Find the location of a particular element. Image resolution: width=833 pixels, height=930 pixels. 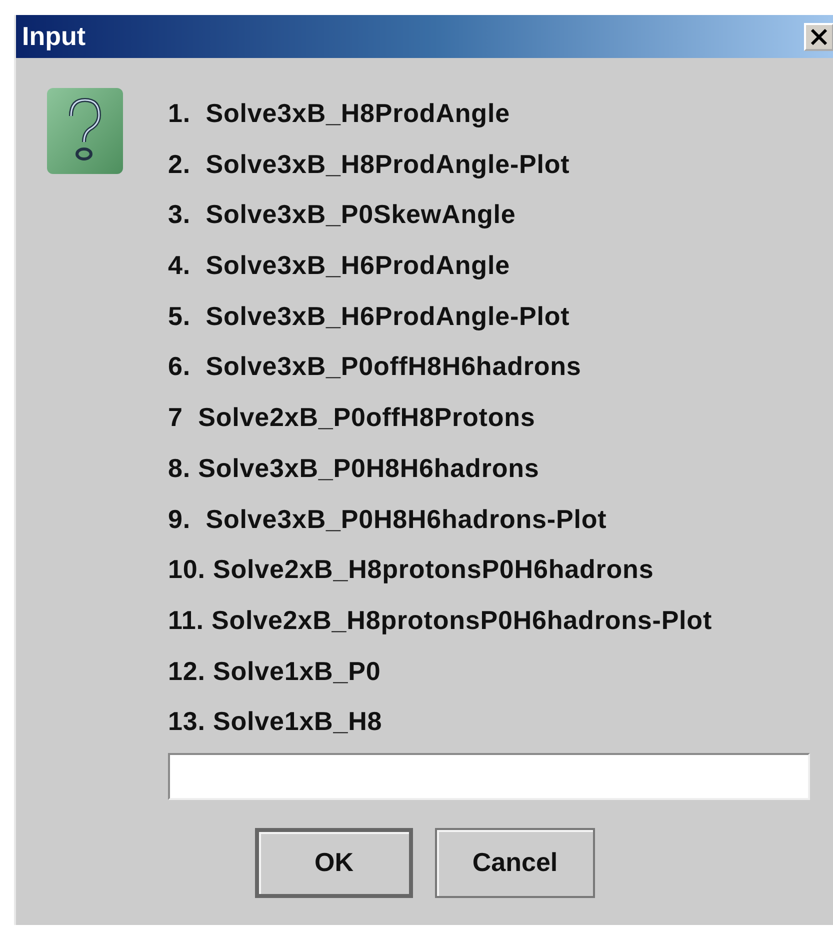

input-field is located at coordinates (489, 776).